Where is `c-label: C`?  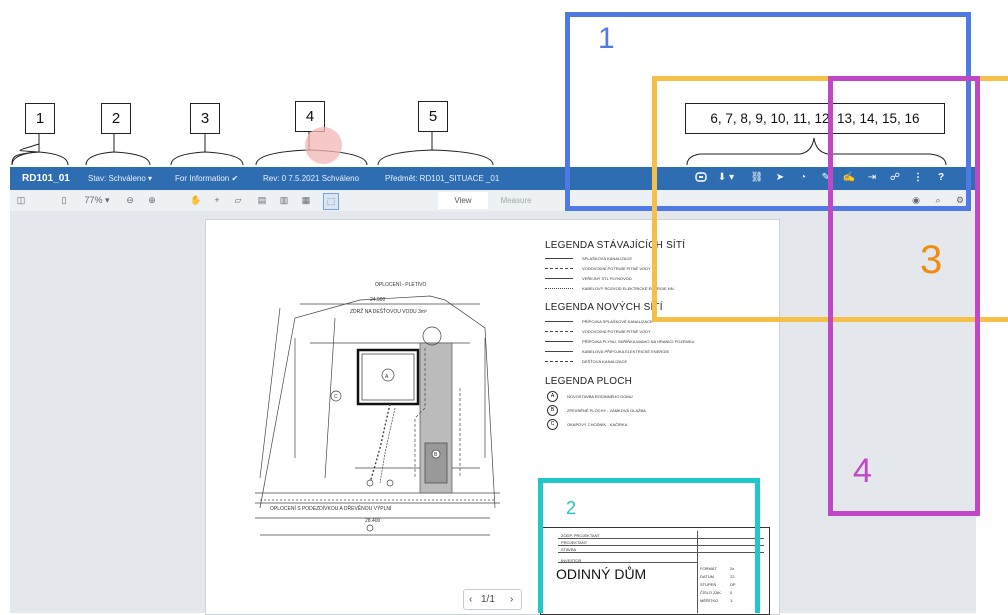 c-label: C is located at coordinates (336, 397).